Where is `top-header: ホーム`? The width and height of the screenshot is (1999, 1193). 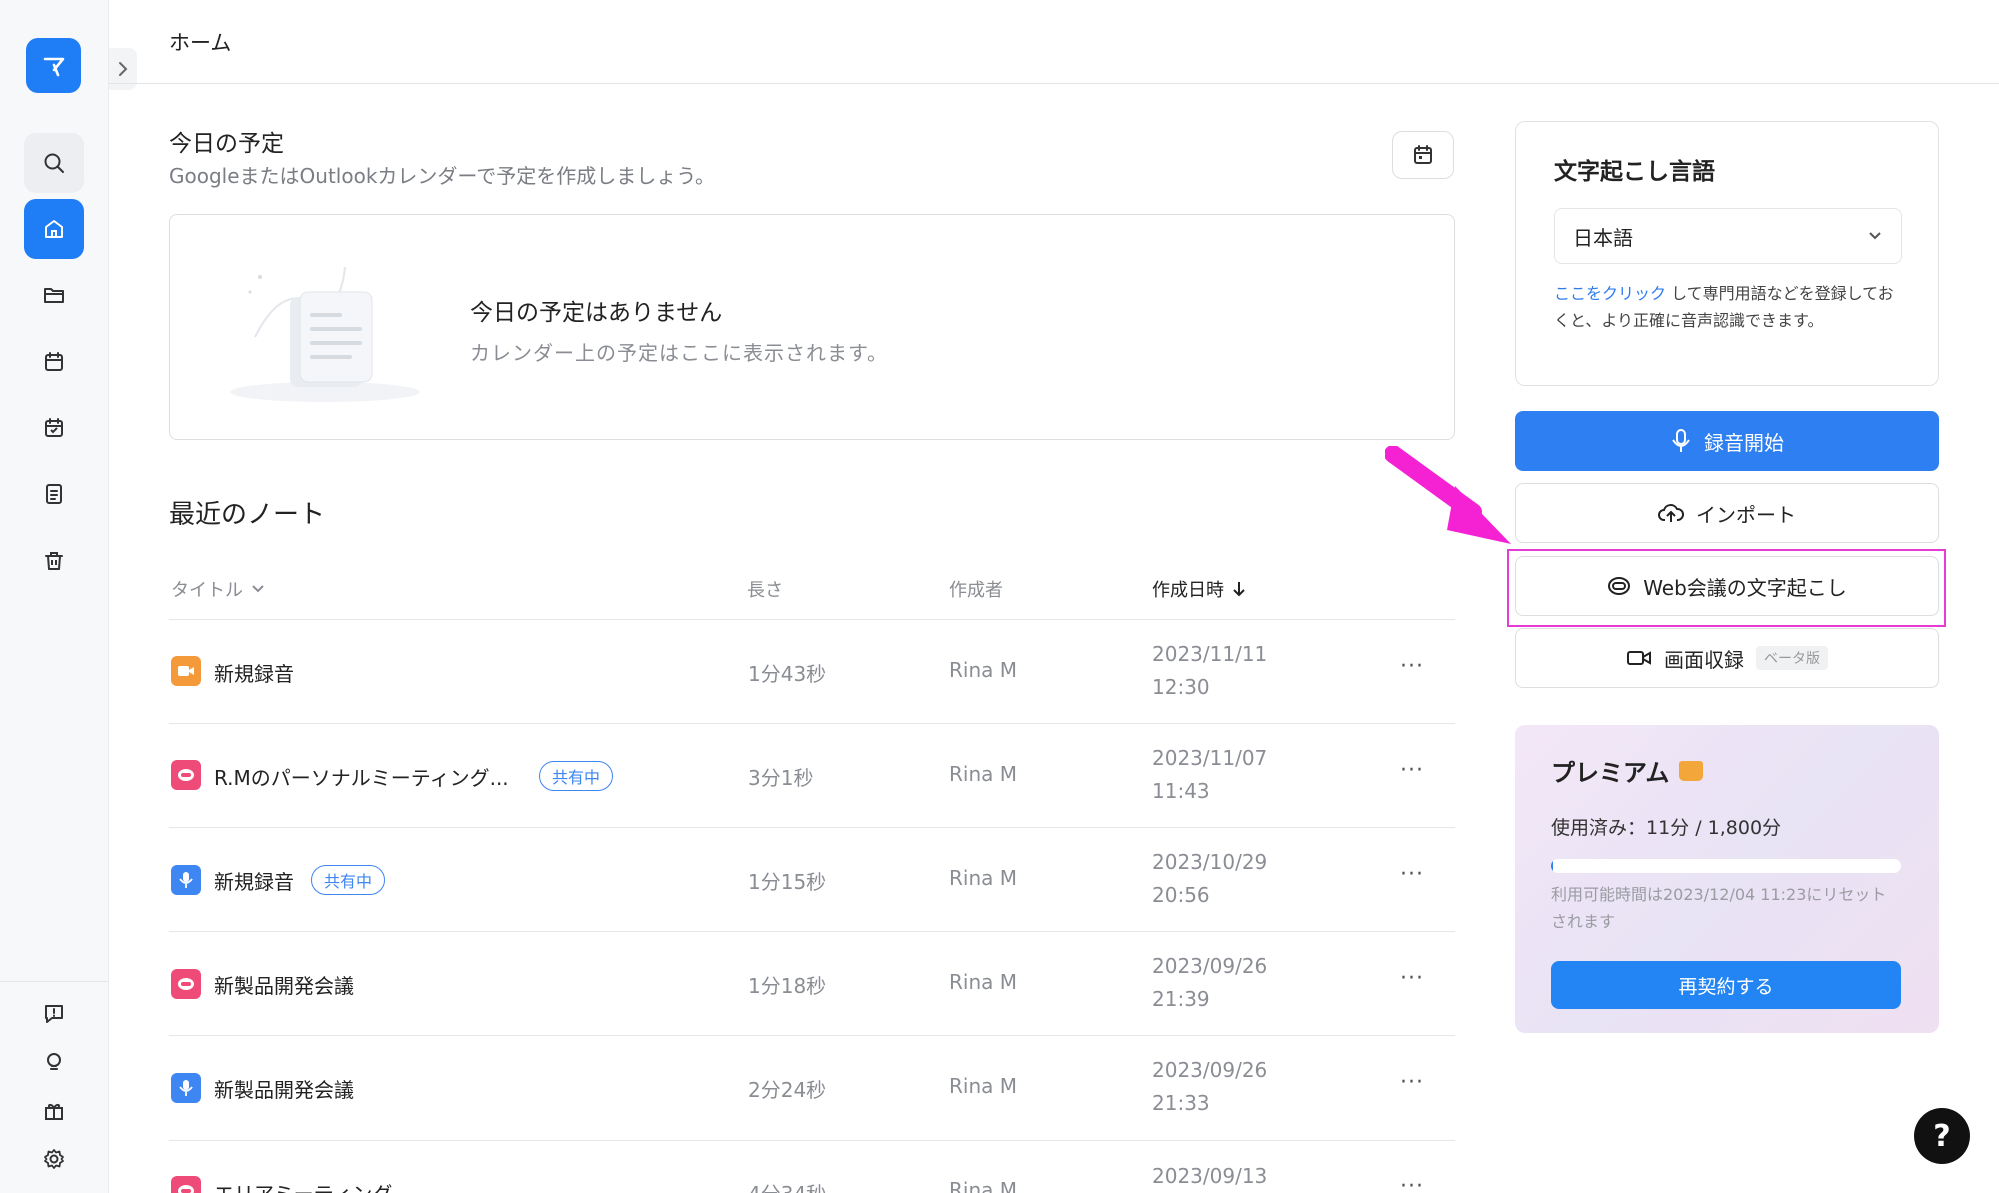 top-header: ホーム is located at coordinates (1054, 42).